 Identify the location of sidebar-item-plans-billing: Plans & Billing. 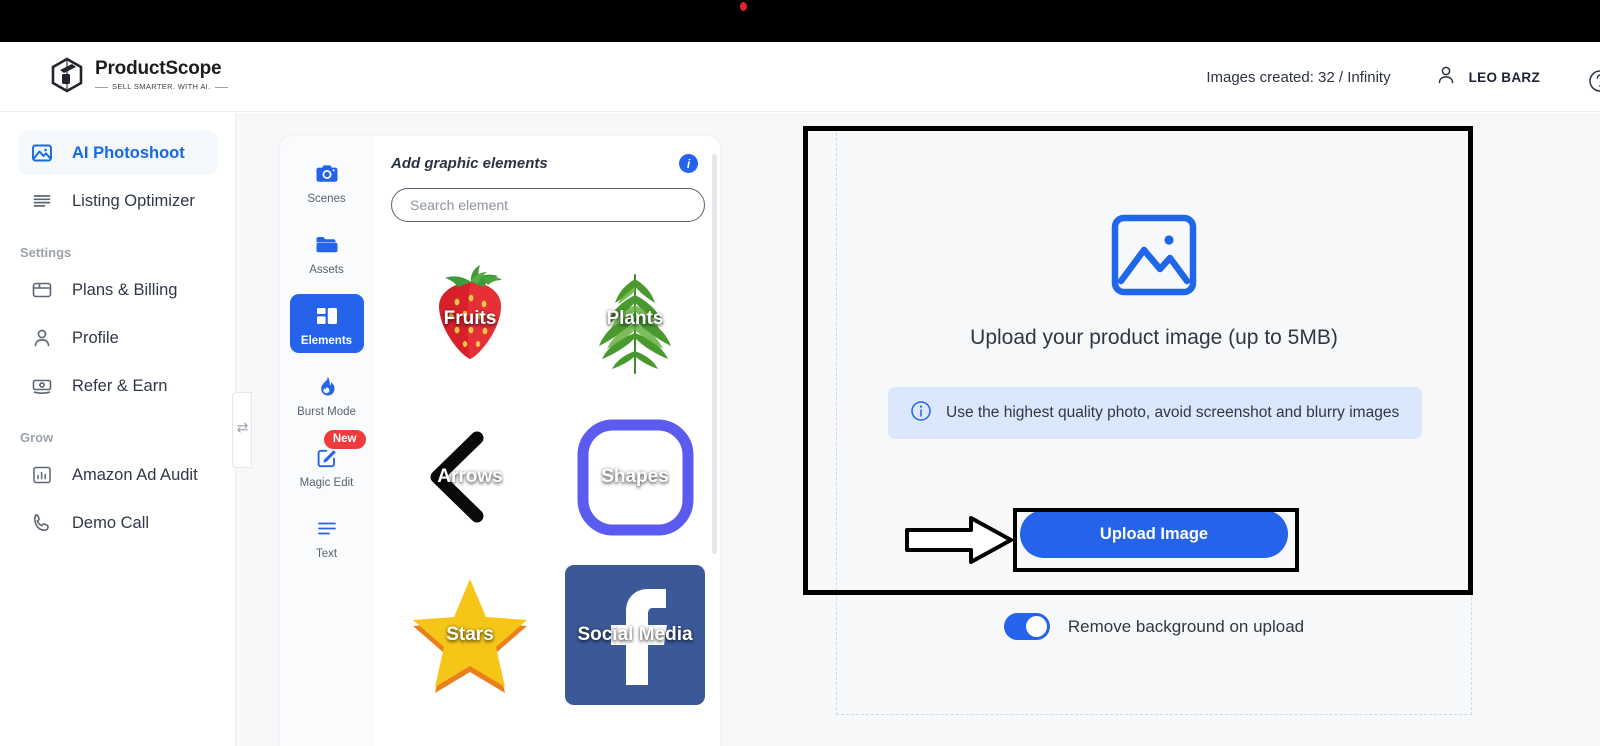
(117, 290).